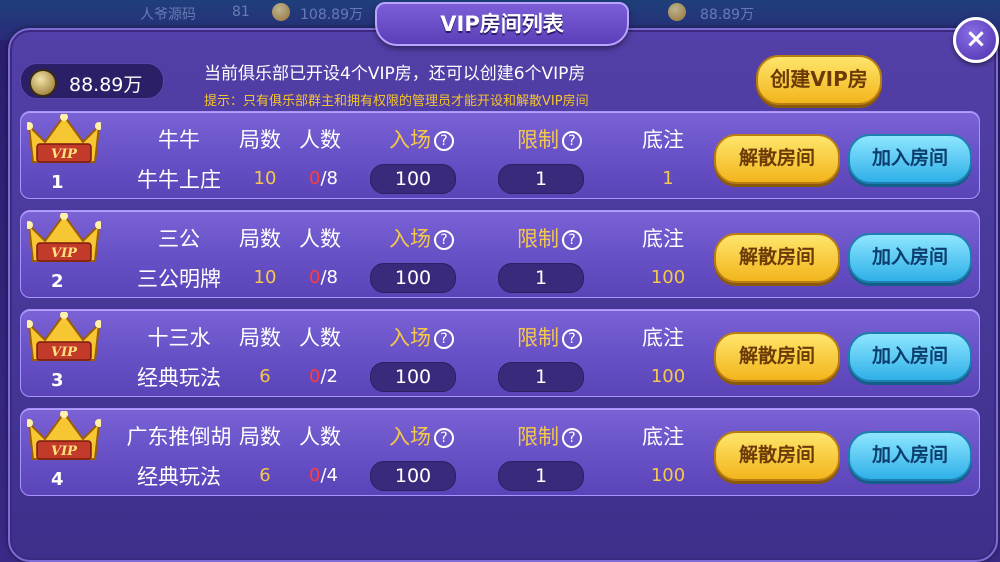 The width and height of the screenshot is (1000, 562). What do you see at coordinates (329, 376) in the screenshot?
I see `players-max: /2` at bounding box center [329, 376].